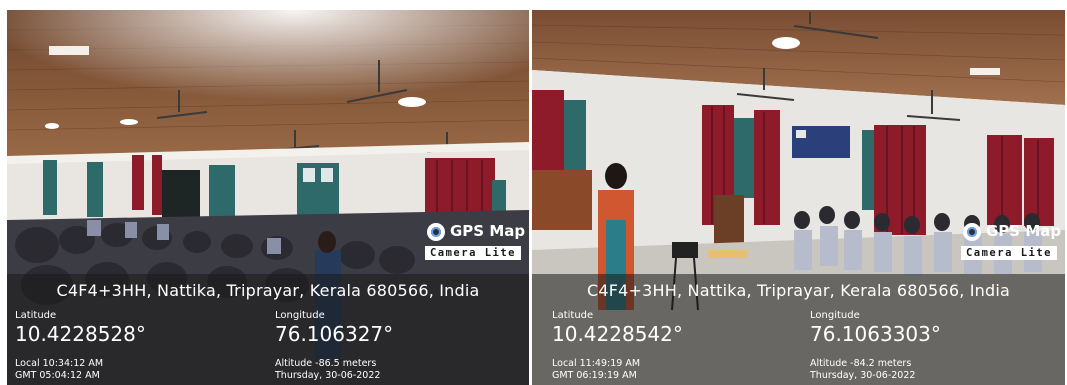 The height and width of the screenshot is (385, 1067). I want to click on local-time: Local 10:34:12 AM, so click(59, 363).